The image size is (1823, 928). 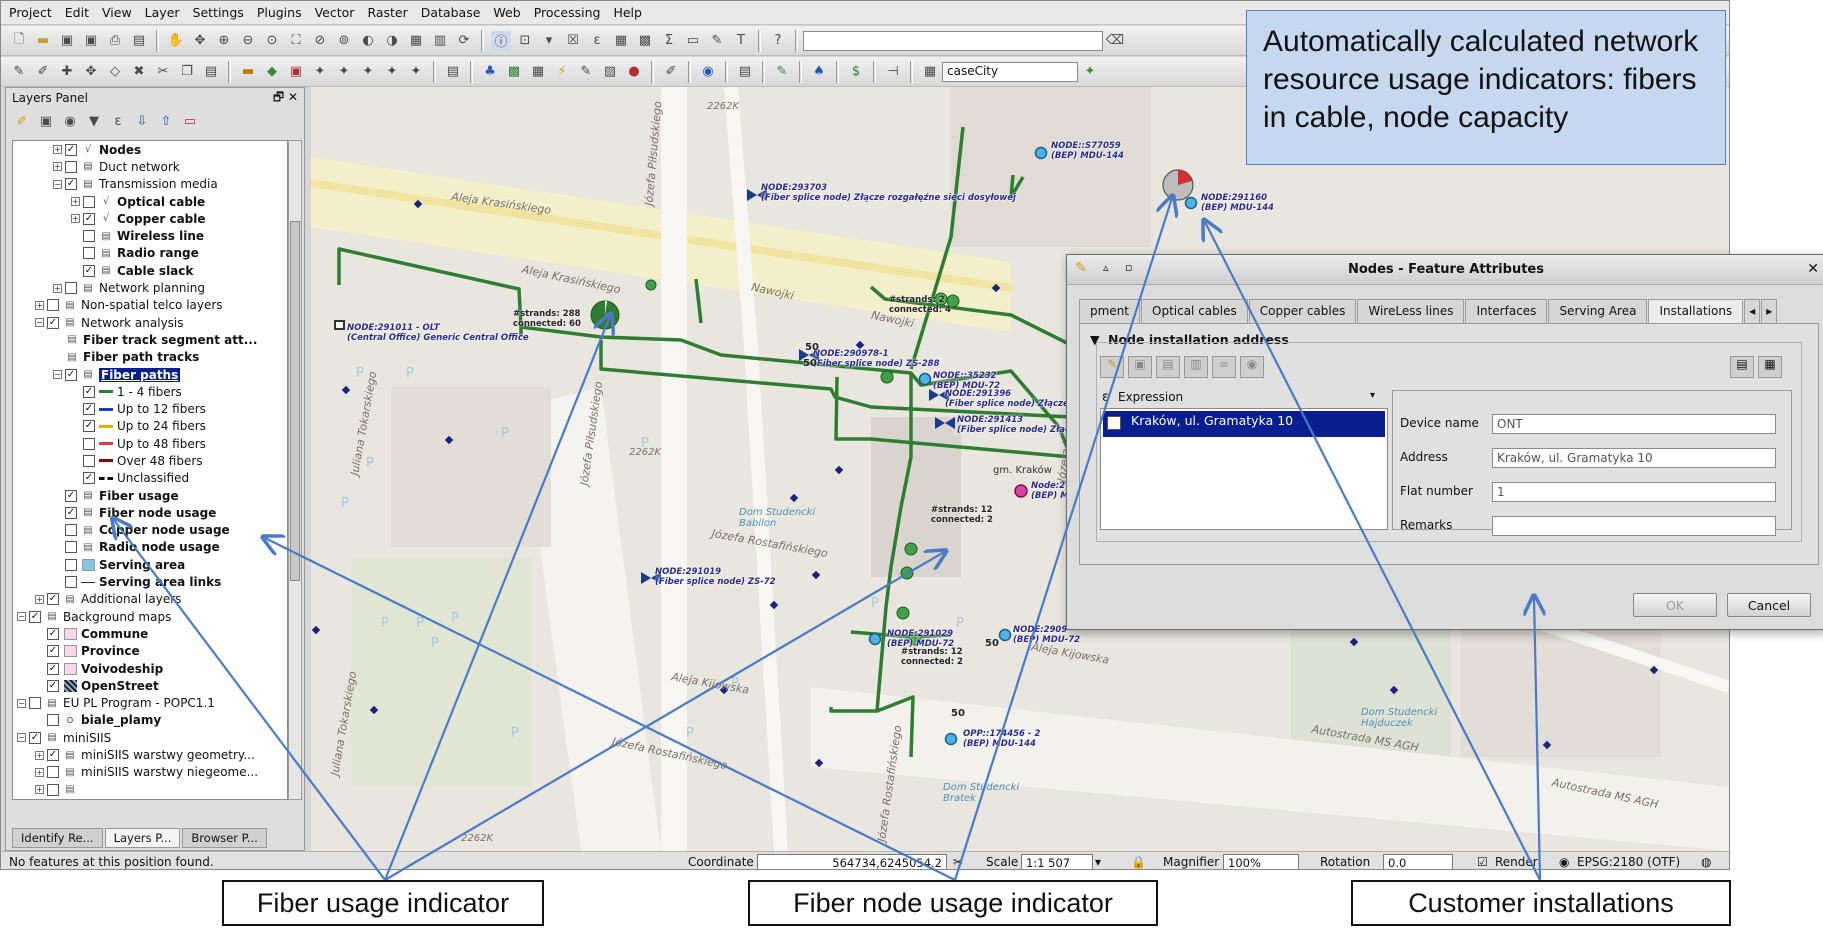 I want to click on case-icon: ▦, so click(x=930, y=72).